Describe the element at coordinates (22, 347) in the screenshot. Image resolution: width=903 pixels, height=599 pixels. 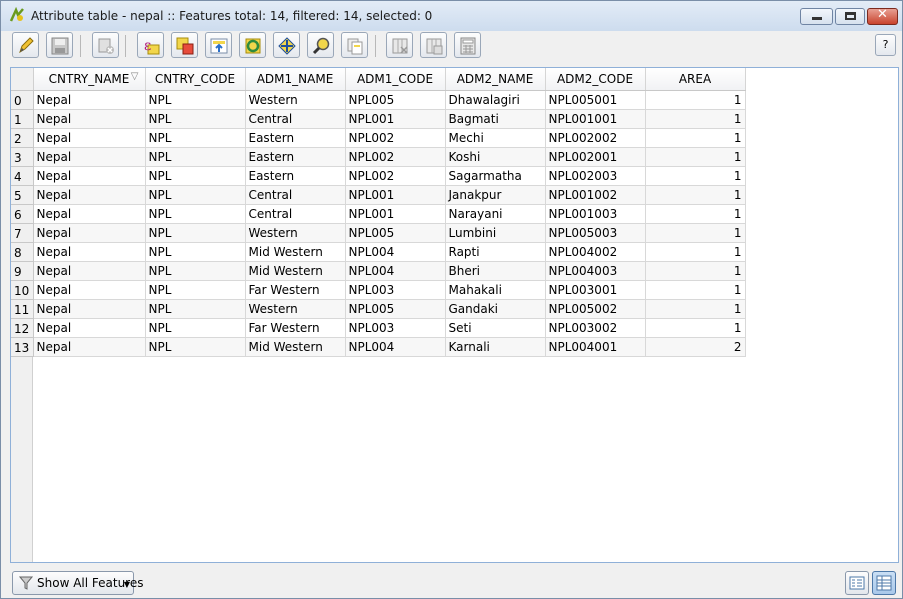
I see `row-header: 13` at that location.